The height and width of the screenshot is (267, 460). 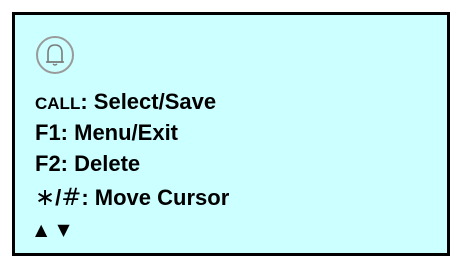 What do you see at coordinates (88, 163) in the screenshot?
I see `f2-key-line: F2: Delete` at bounding box center [88, 163].